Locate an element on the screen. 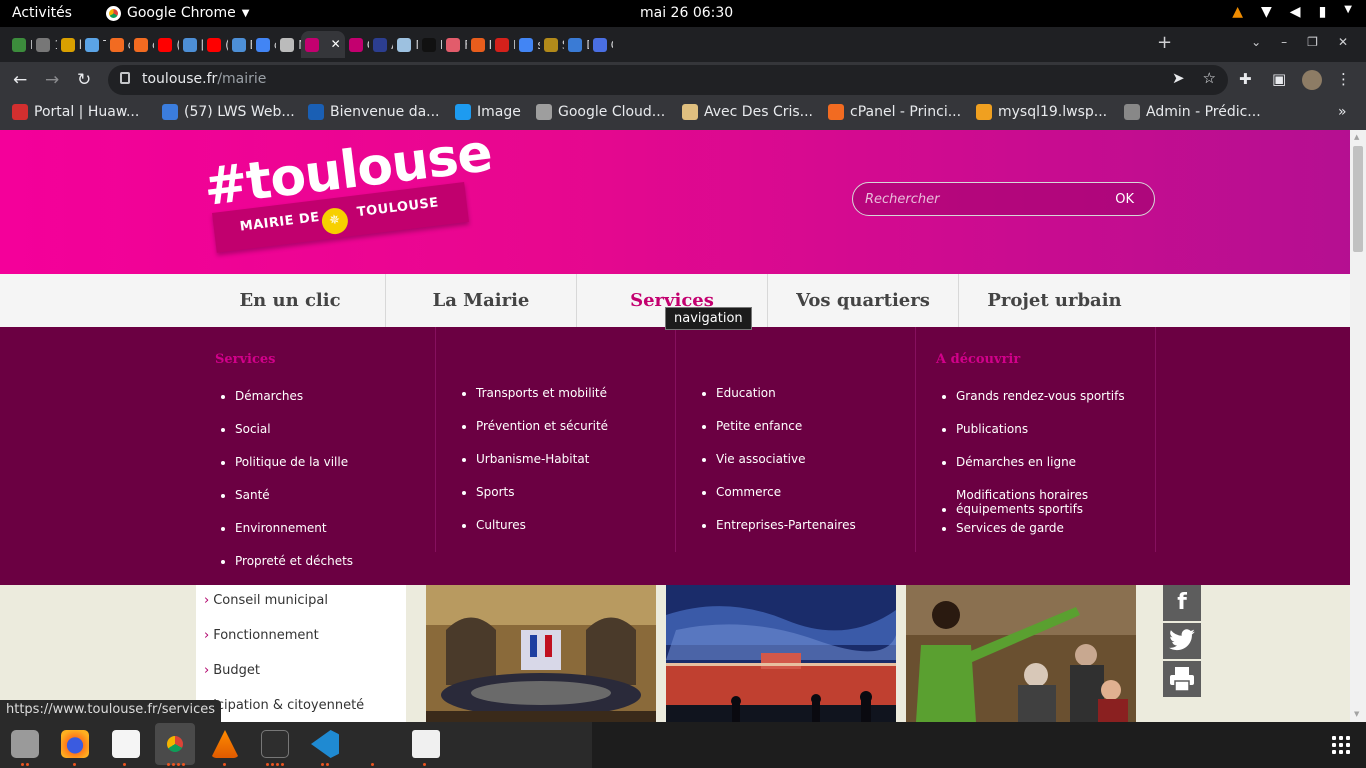  nav-item-projet-urbain: Projet urbain is located at coordinates (1054, 300).